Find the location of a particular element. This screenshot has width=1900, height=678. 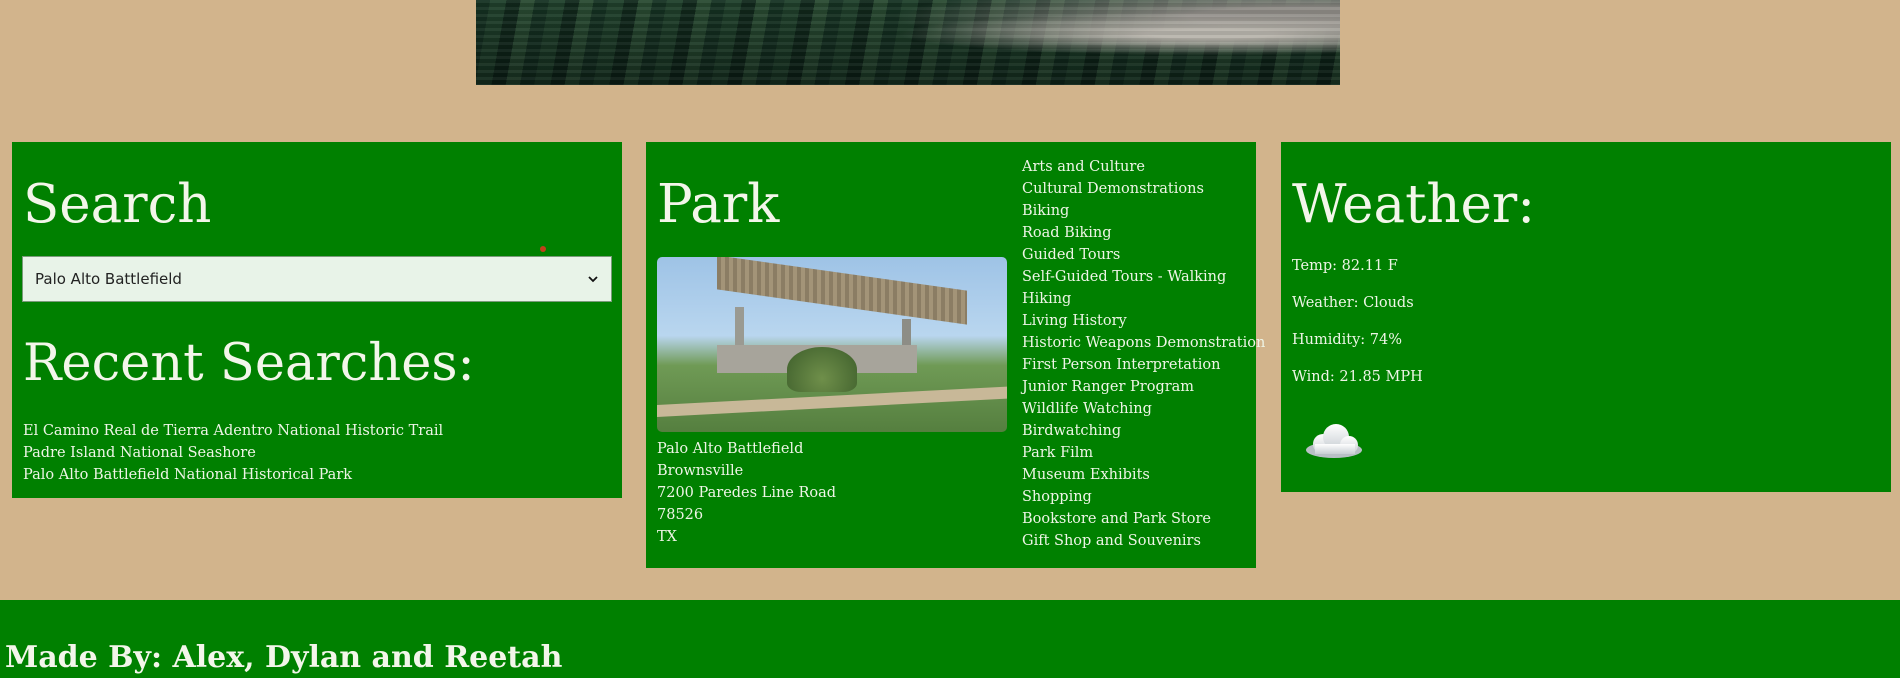

activity-item: Museum Exhibits is located at coordinates (1086, 475).